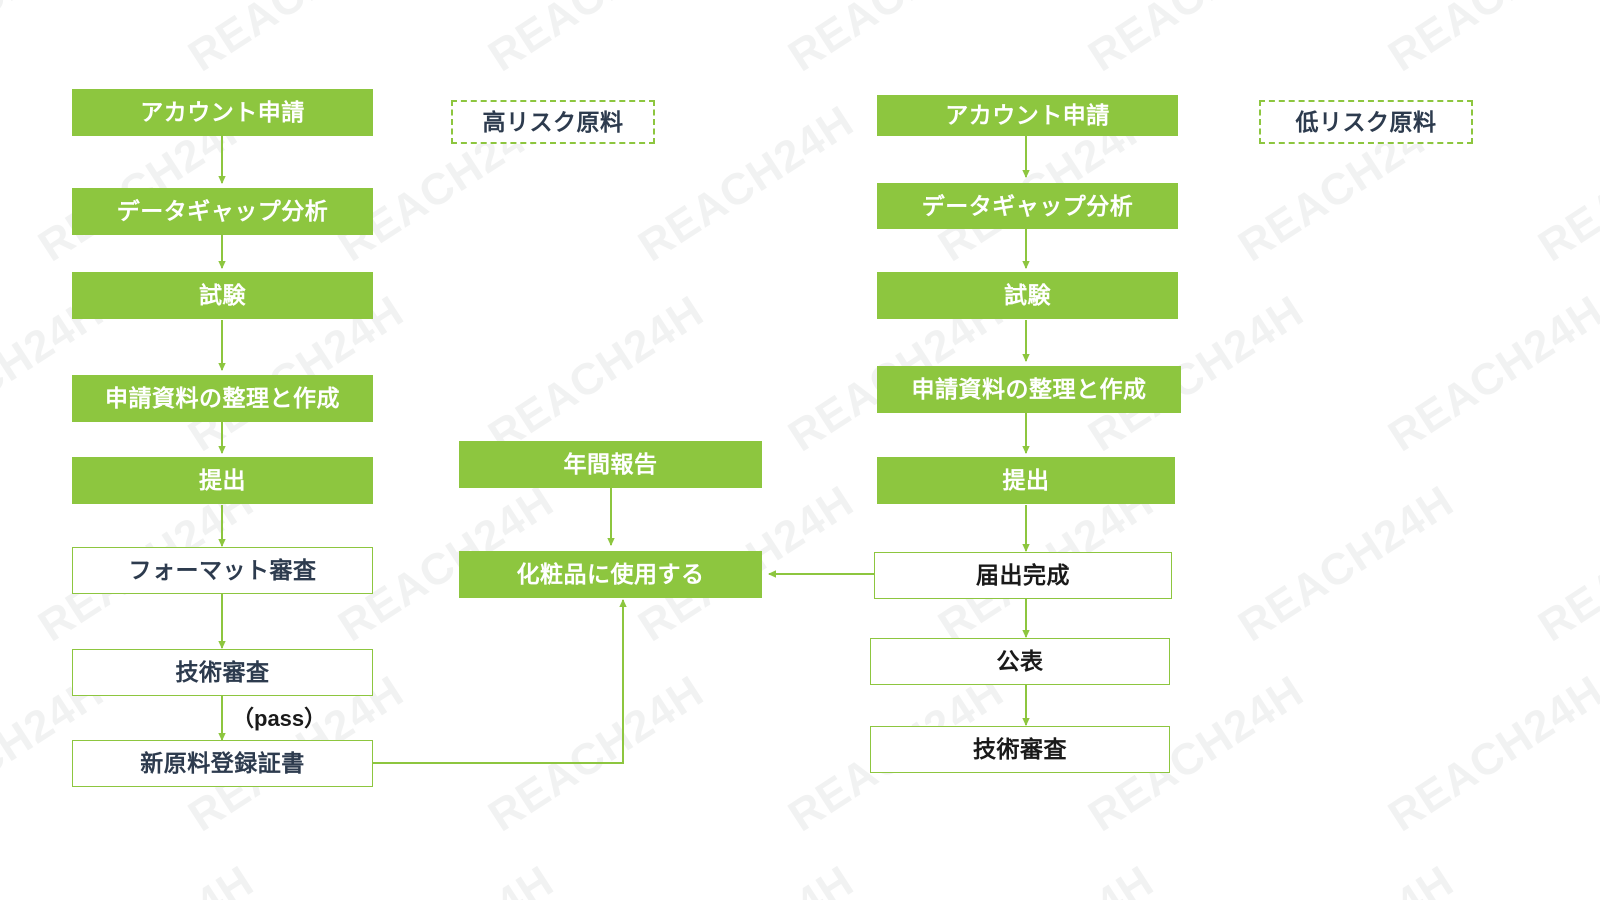 The height and width of the screenshot is (900, 1600). I want to click on node-lr-technical-review: 技術審査, so click(1020, 749).